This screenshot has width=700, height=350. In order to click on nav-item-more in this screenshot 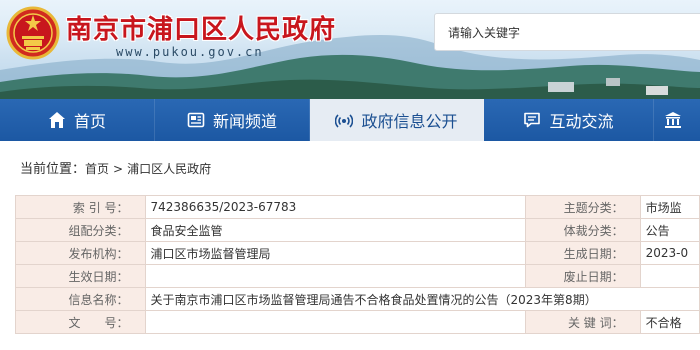, I will do `click(677, 120)`.